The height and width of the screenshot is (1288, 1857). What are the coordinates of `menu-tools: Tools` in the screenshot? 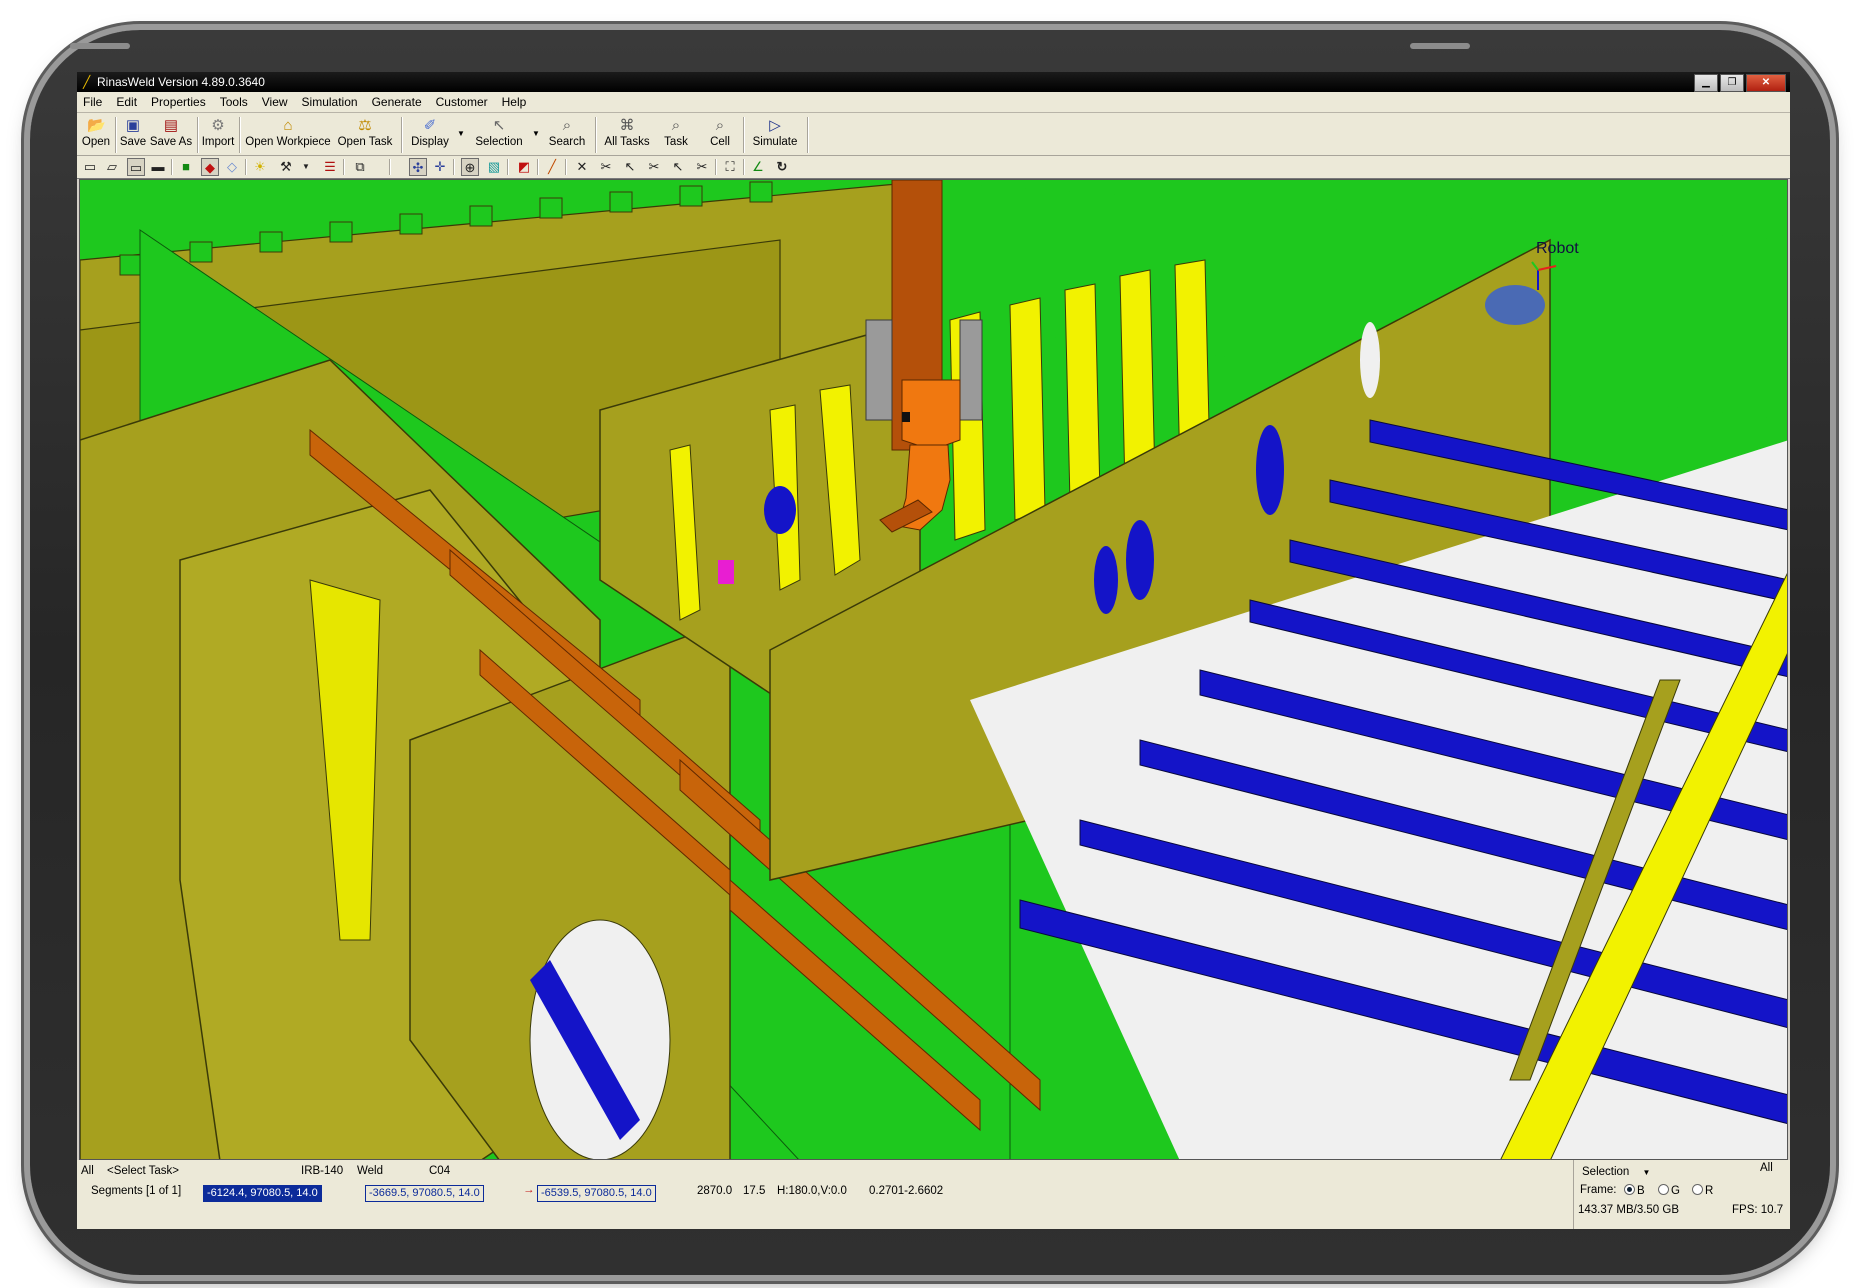 It's located at (234, 102).